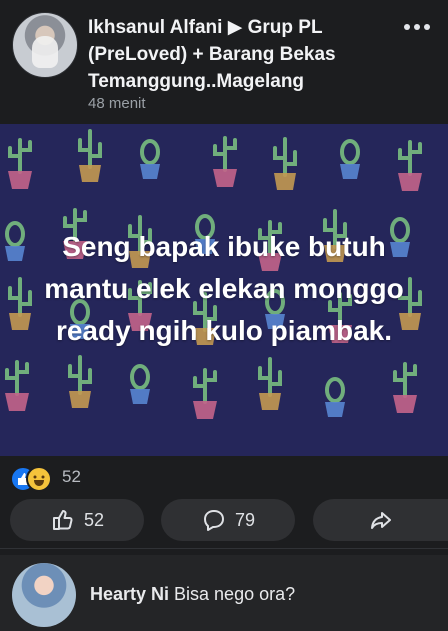  What do you see at coordinates (45, 45) in the screenshot?
I see `author-avatar` at bounding box center [45, 45].